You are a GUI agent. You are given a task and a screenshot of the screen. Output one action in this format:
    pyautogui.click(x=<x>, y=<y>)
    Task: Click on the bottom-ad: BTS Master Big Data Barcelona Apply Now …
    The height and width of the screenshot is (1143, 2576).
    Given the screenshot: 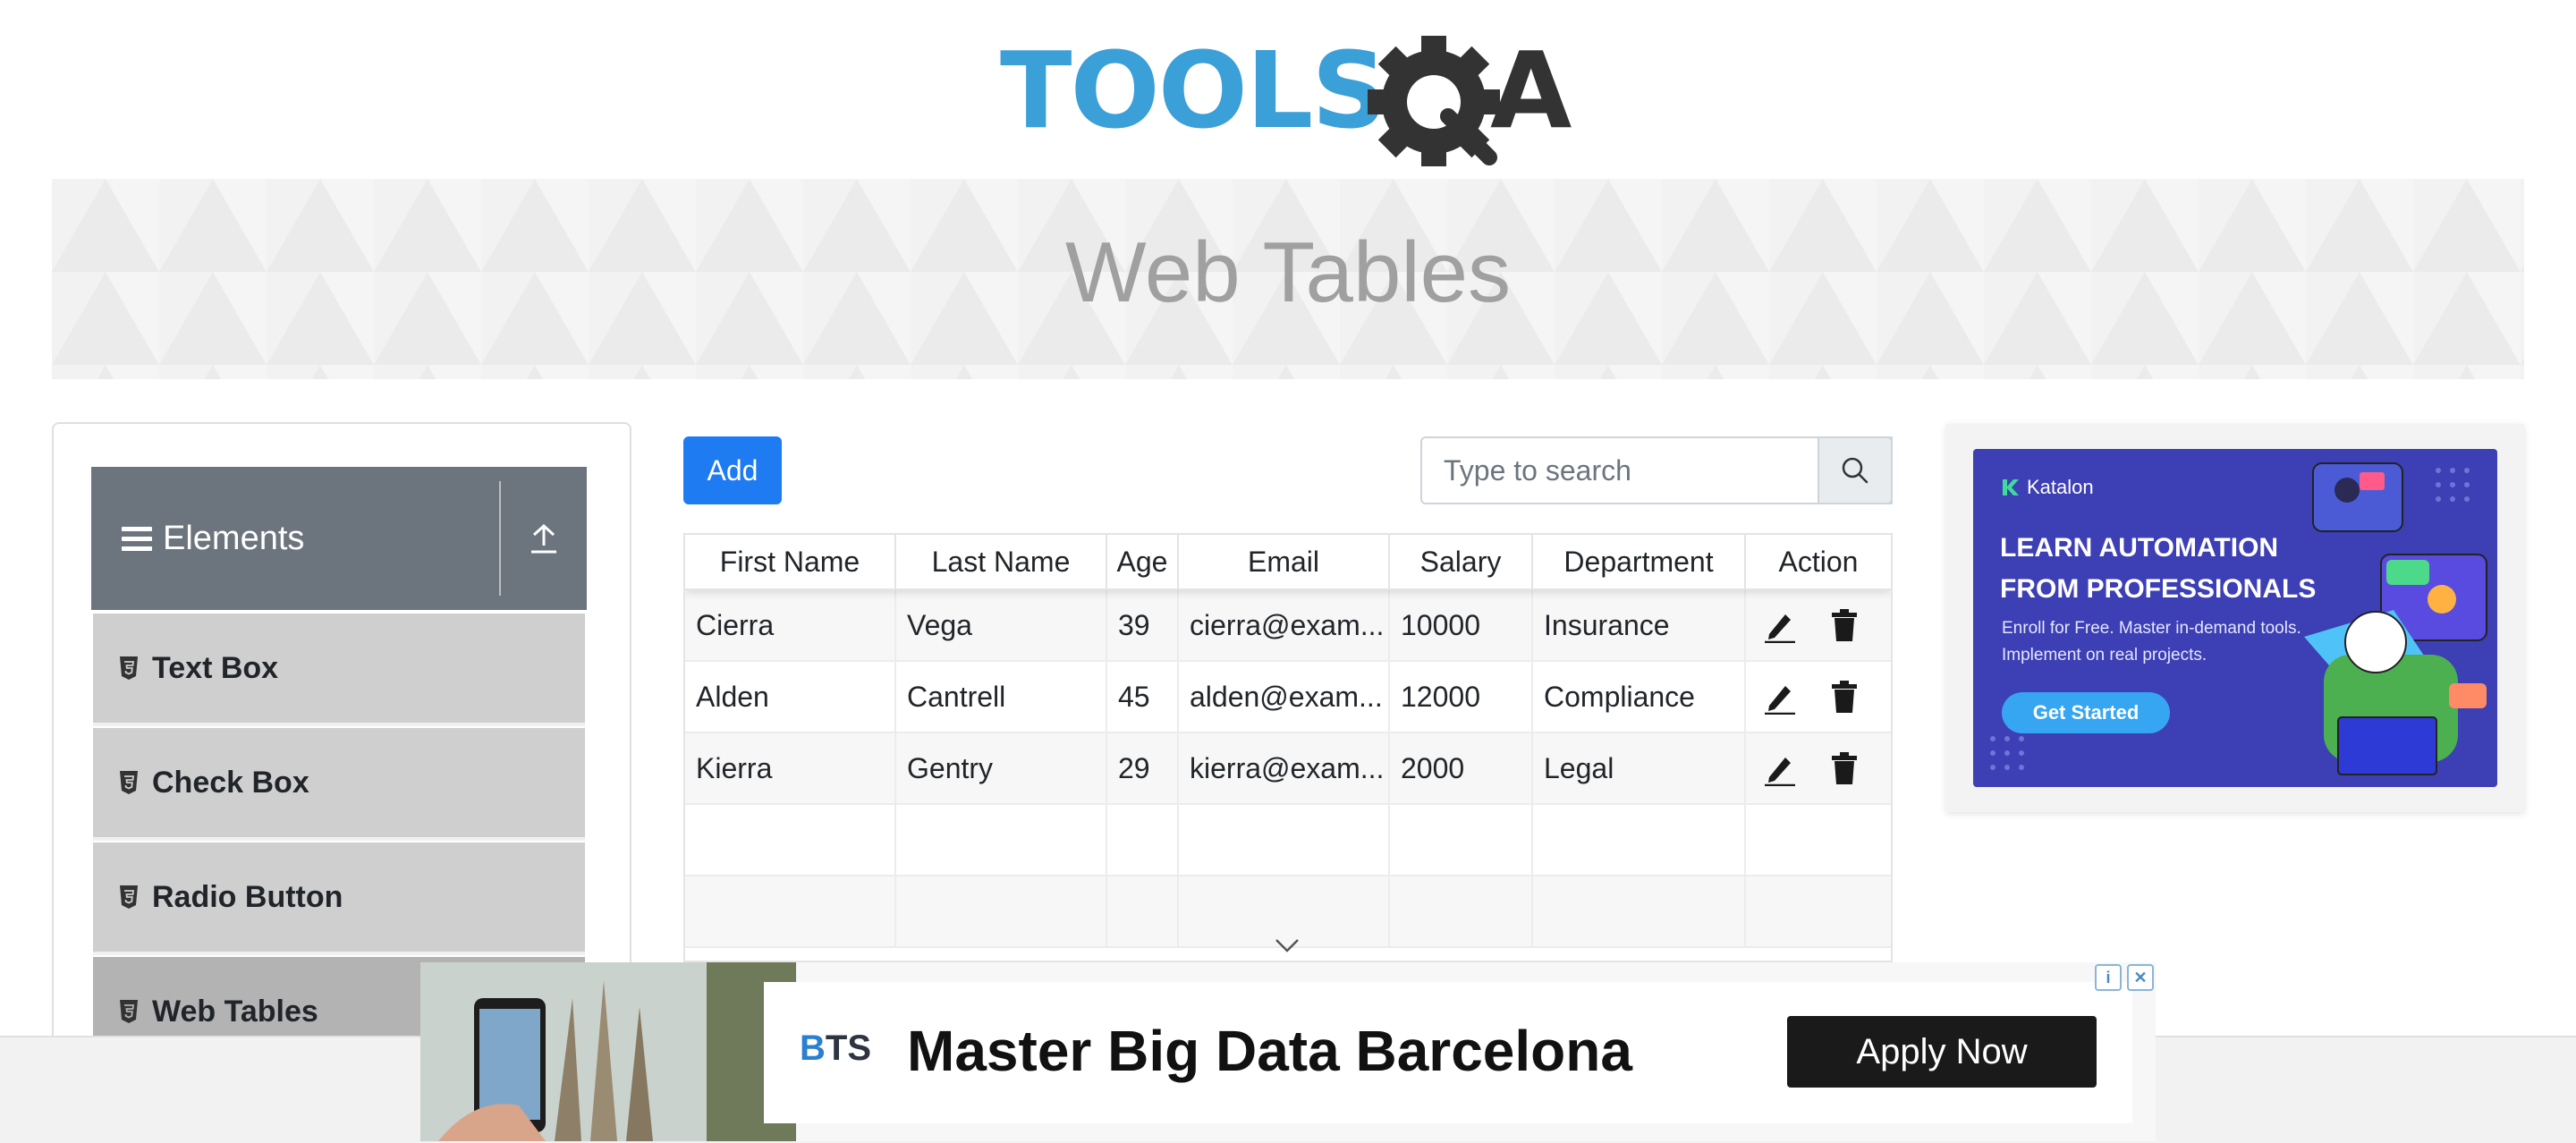 What is the action you would take?
    pyautogui.click(x=1288, y=1051)
    